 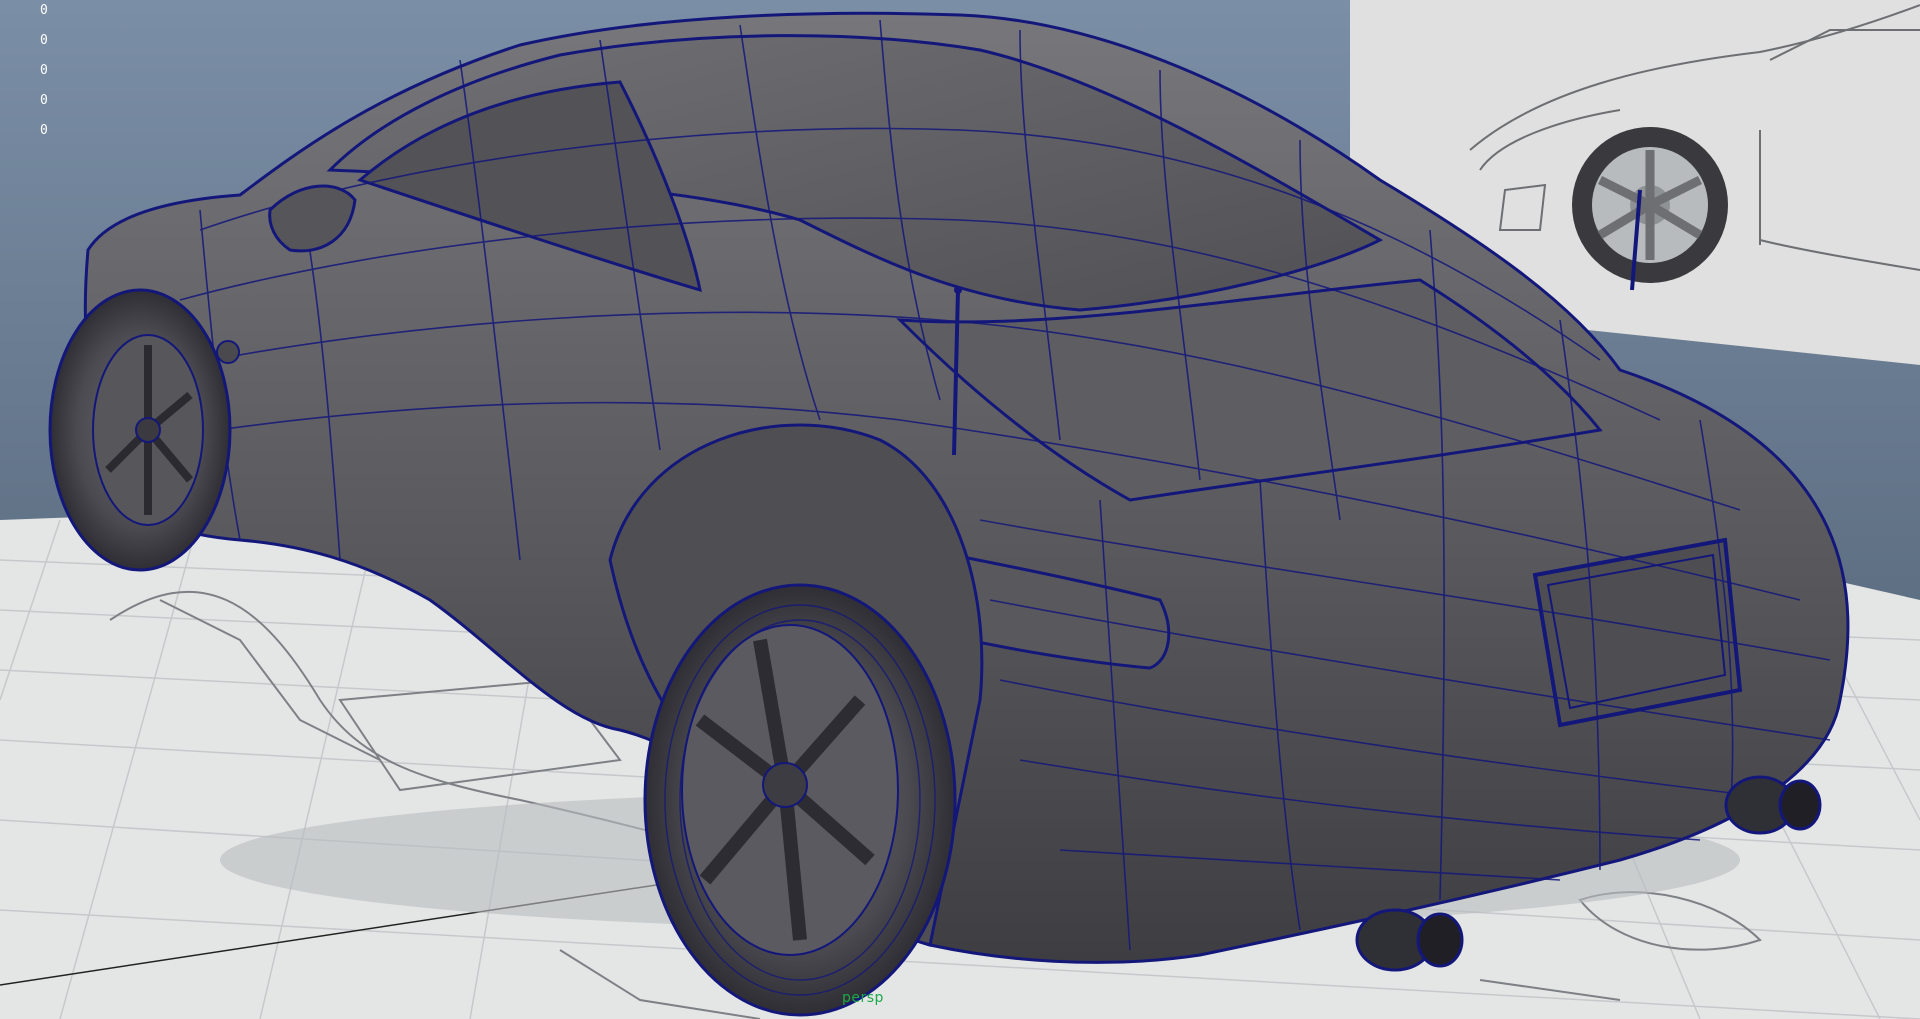 What do you see at coordinates (1773, 805) in the screenshot?
I see `exhaust-right` at bounding box center [1773, 805].